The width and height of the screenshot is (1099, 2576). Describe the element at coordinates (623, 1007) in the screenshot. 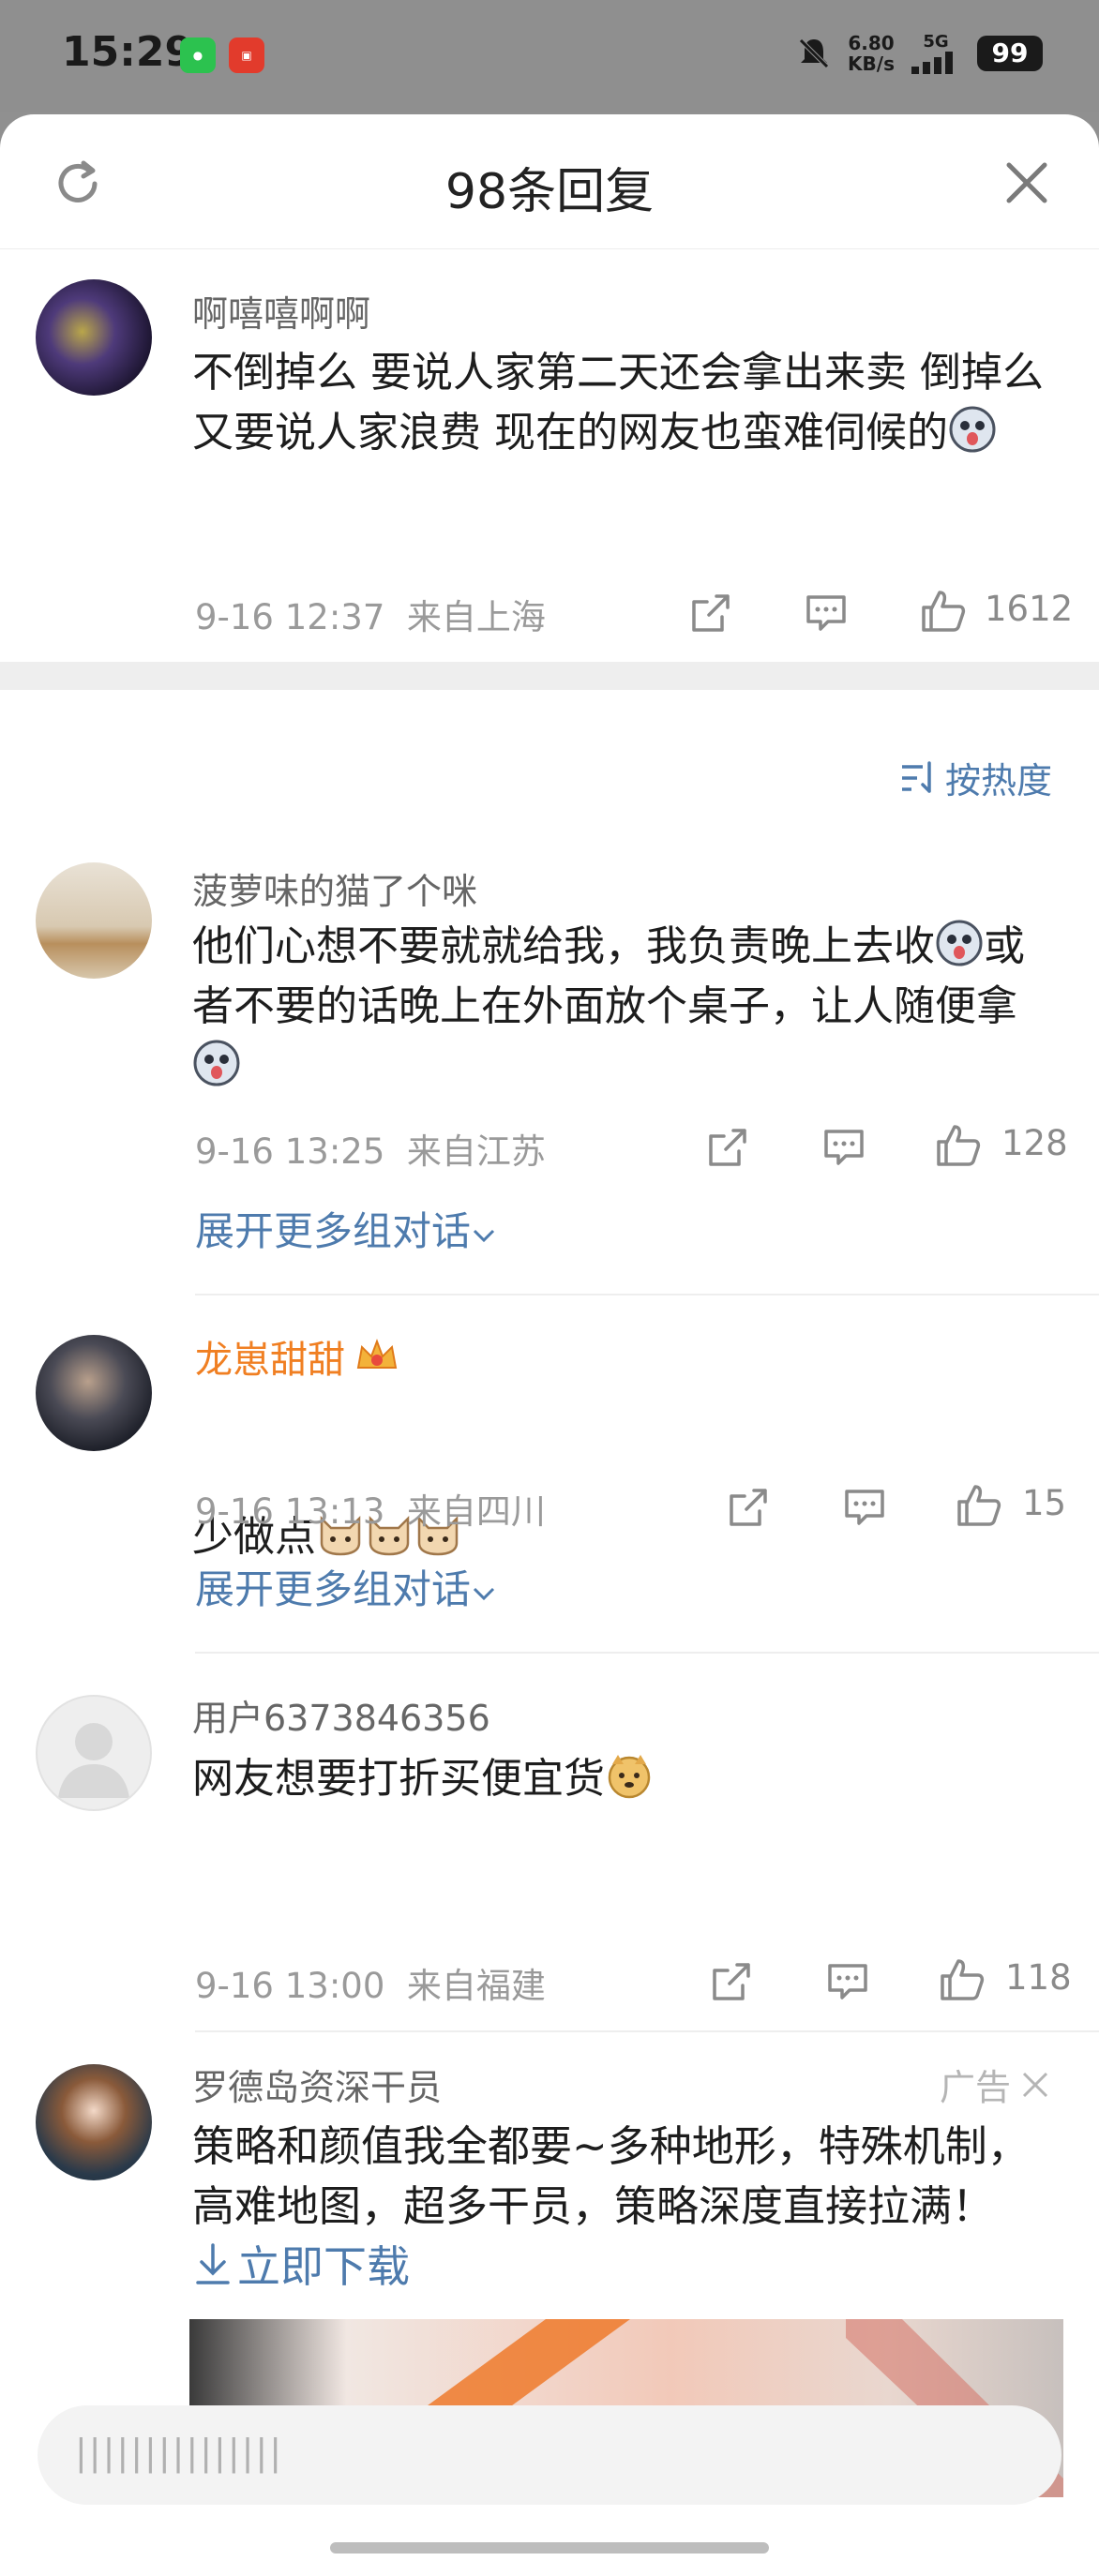

I see `comment-text: 他们心想不要就就给我，我负责晚上去收 或者不要的话晚上在外面放个桌子，让人随便拿` at that location.